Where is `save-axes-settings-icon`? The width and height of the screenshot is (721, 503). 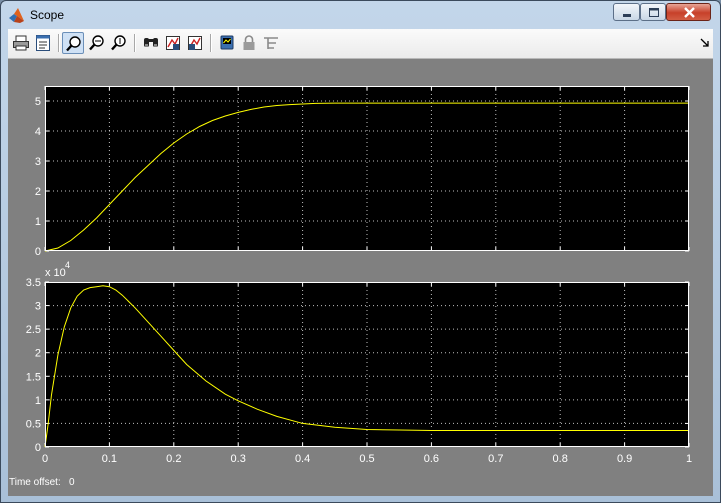 save-axes-settings-icon is located at coordinates (173, 43).